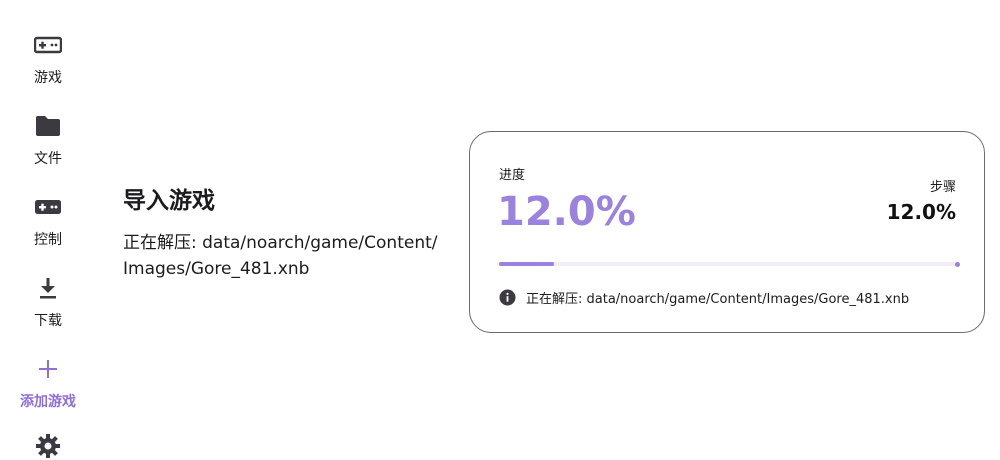 This screenshot has width=1000, height=460. Describe the element at coordinates (48, 78) in the screenshot. I see `nav-item-label: 游戏` at that location.